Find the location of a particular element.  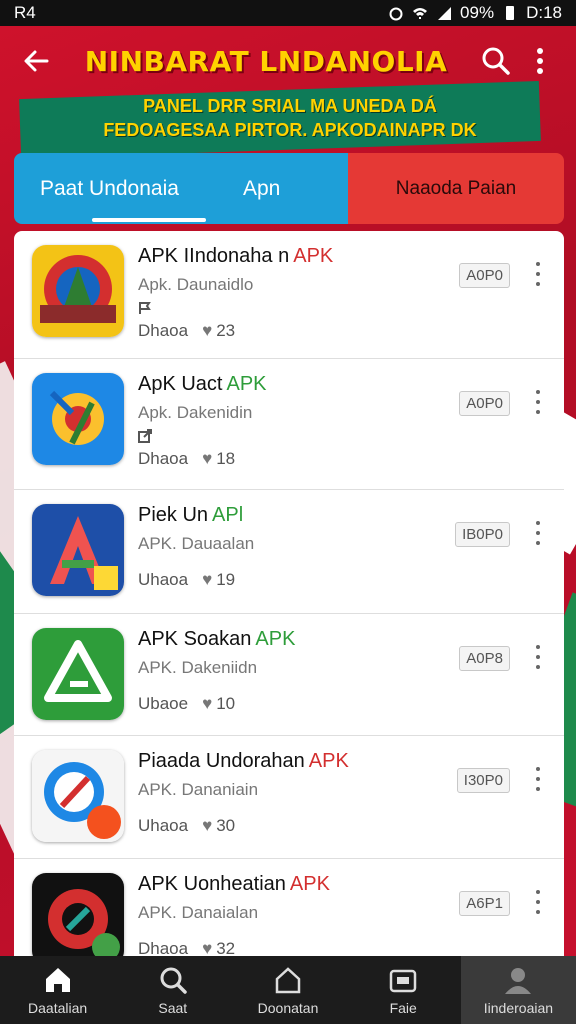

nav-profile: Iinderoaian is located at coordinates (518, 990).